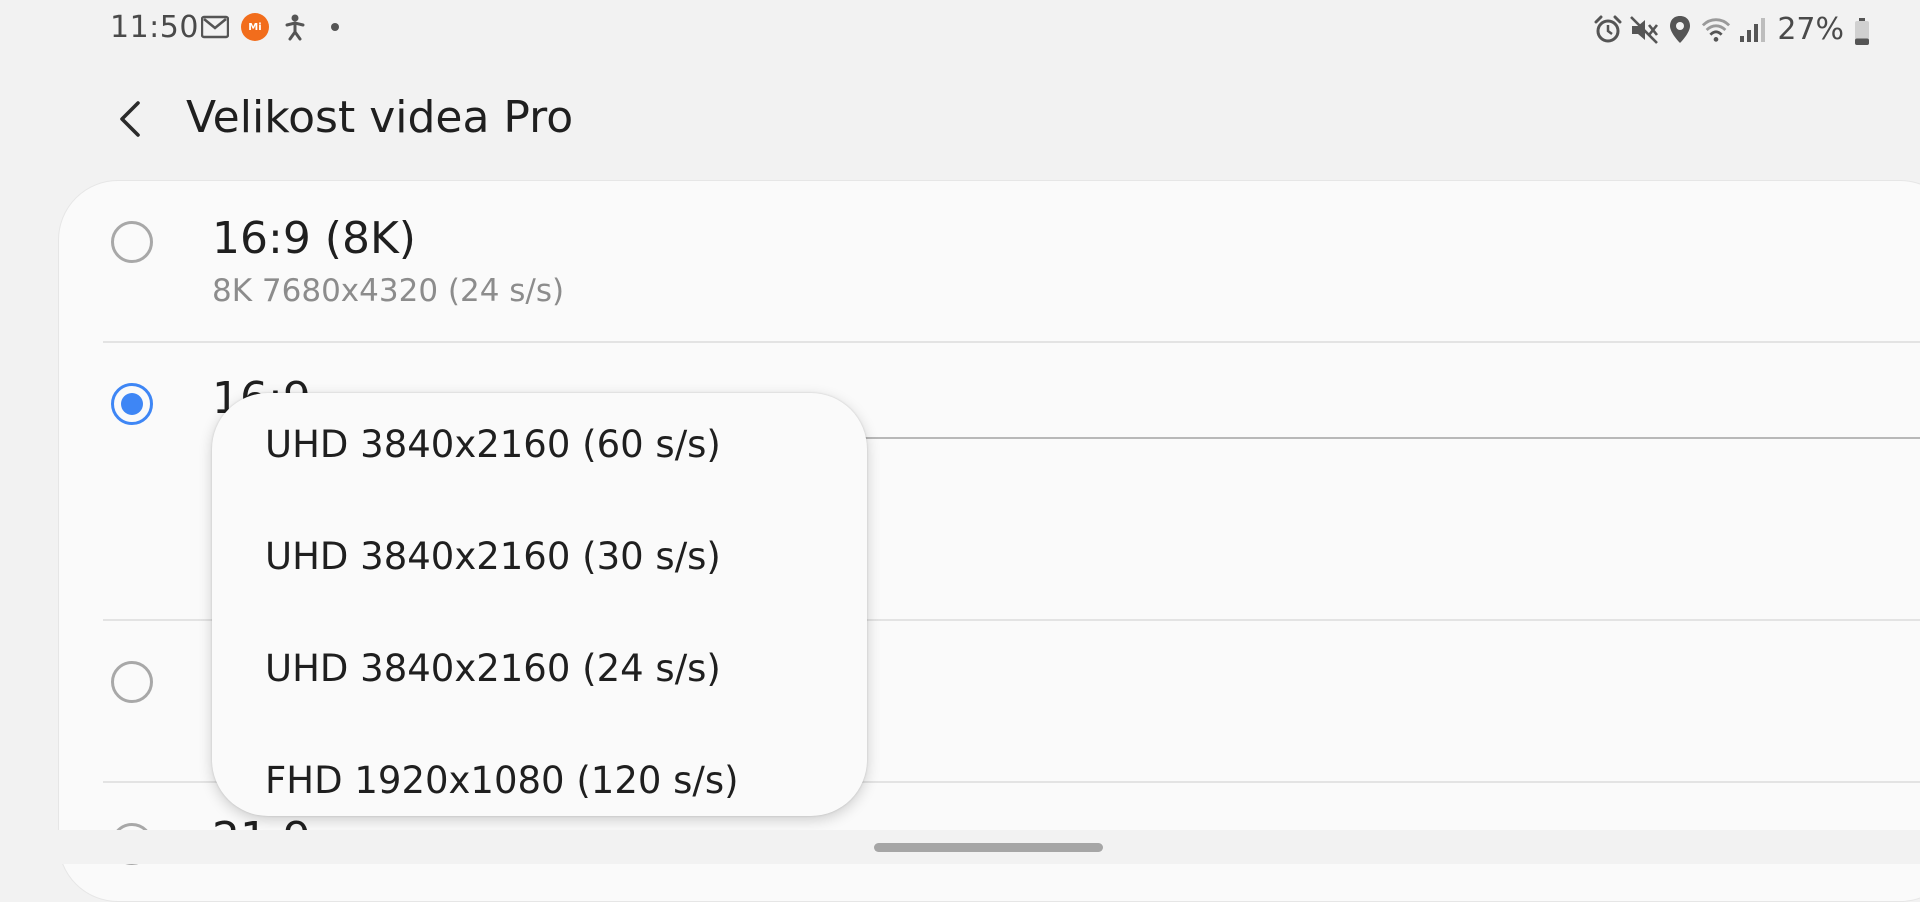 This screenshot has height=902, width=1920. What do you see at coordinates (1752, 30) in the screenshot?
I see `signal-icon` at bounding box center [1752, 30].